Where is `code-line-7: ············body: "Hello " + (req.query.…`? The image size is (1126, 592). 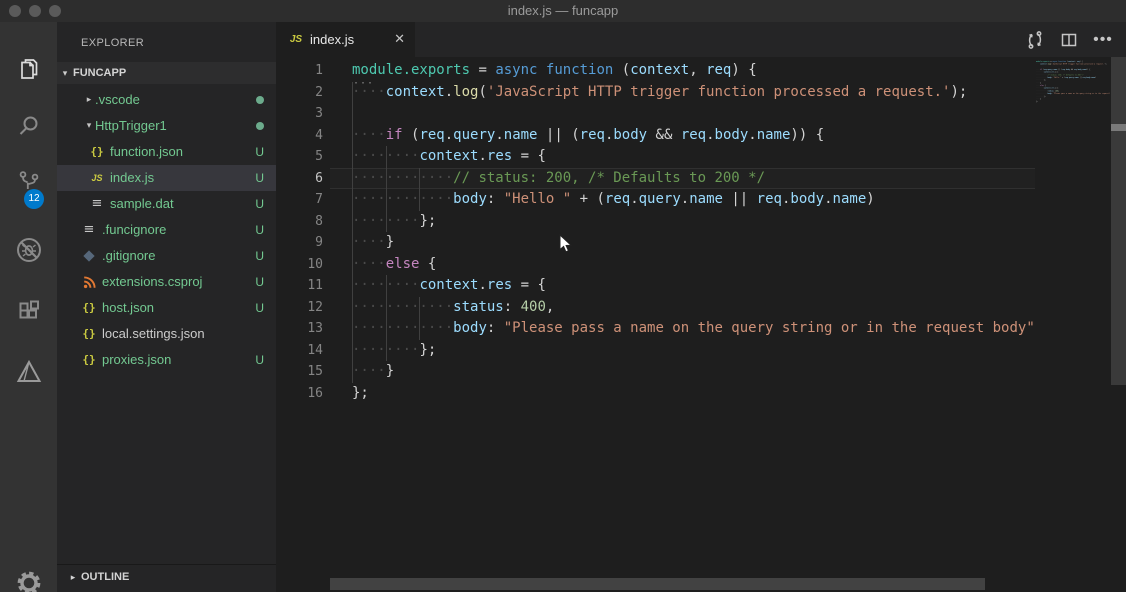
code-line-7: ············body: "Hello " + (req.query.… is located at coordinates (693, 200).